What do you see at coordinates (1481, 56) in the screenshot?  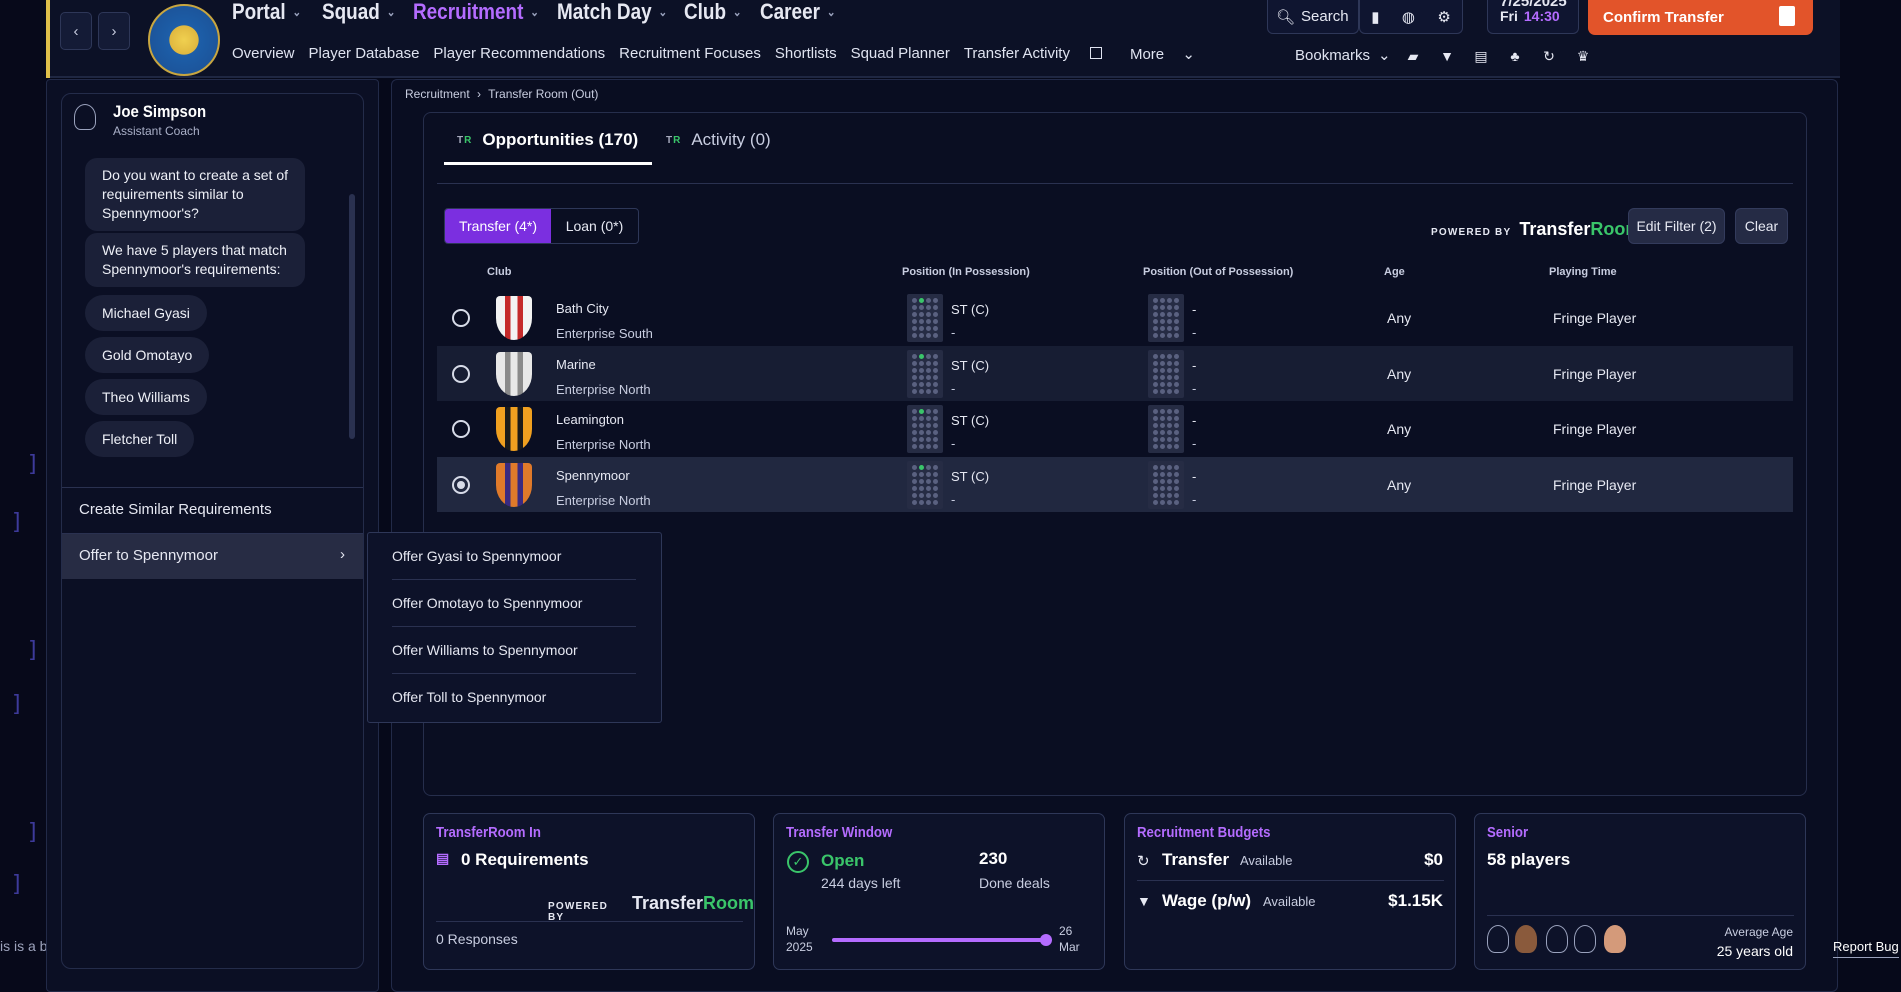 I see `clipboard-icon: ▤` at bounding box center [1481, 56].